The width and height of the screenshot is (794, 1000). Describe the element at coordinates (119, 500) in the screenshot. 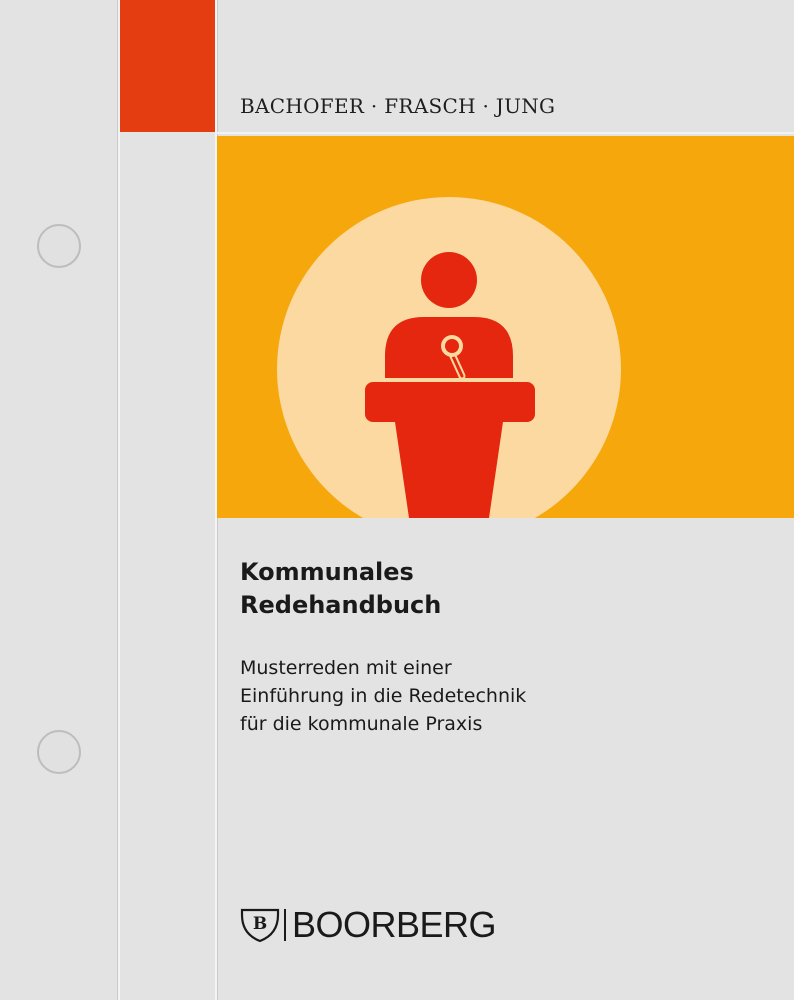

I see `spine-line` at that location.